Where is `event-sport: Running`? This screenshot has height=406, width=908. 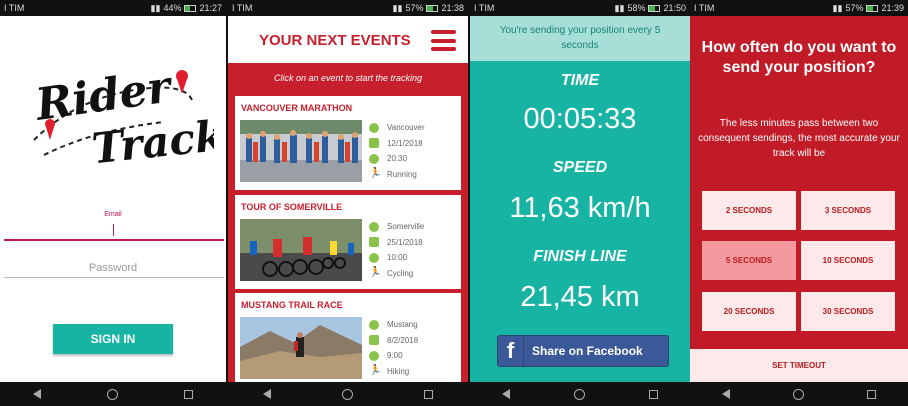 event-sport: Running is located at coordinates (402, 174).